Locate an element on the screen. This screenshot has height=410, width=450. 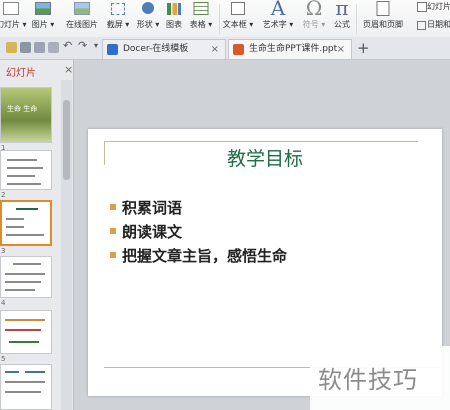
shape-button: 形状 ▾ is located at coordinates (148, 18).